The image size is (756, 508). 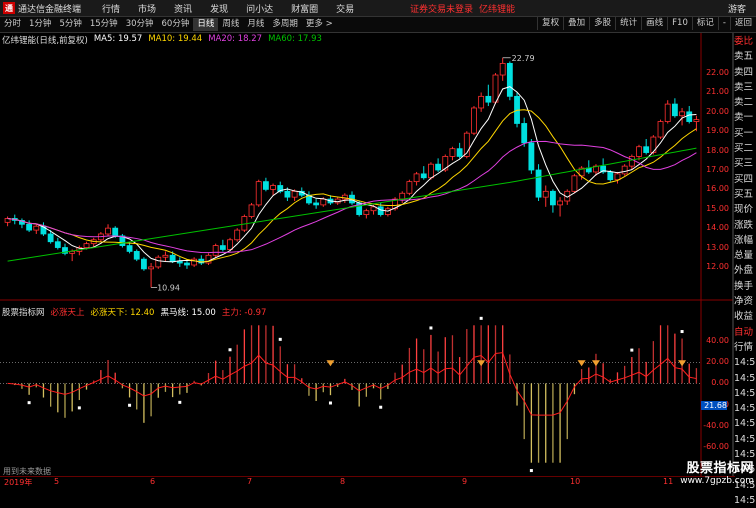 What do you see at coordinates (744, 103) in the screenshot?
I see `quote-row-4: 卖二` at bounding box center [744, 103].